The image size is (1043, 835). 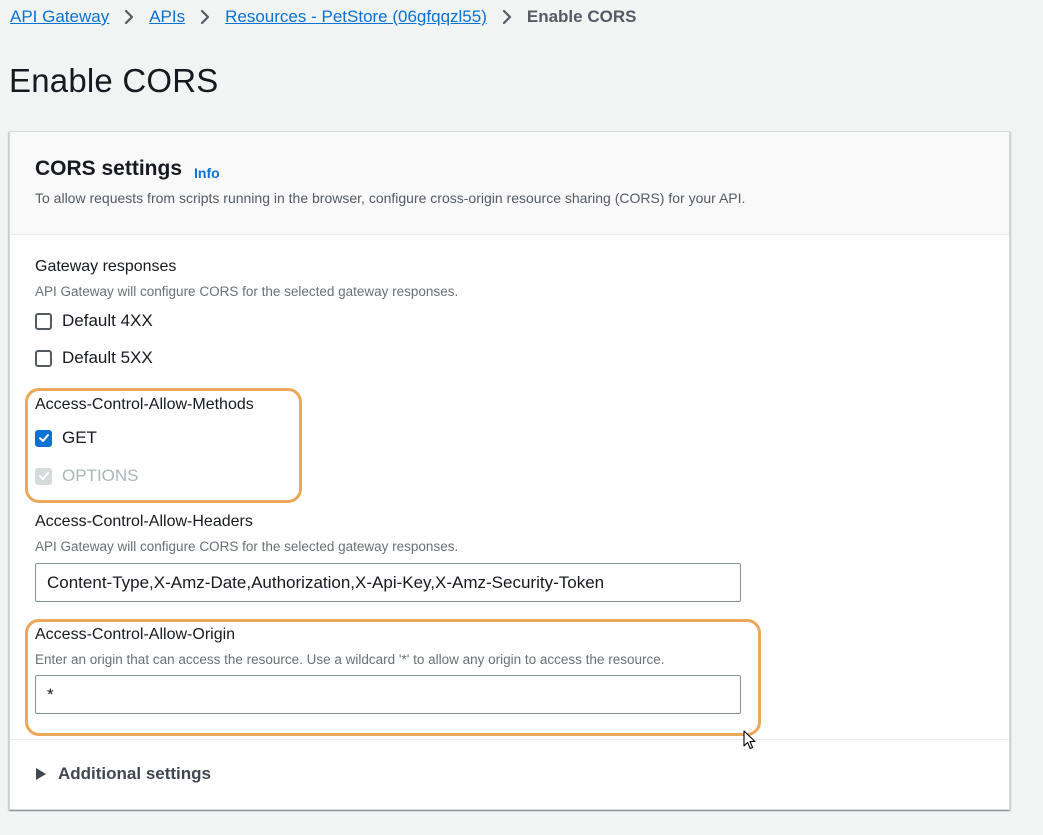 I want to click on breadcrumb-apis-link: APIs, so click(x=167, y=17).